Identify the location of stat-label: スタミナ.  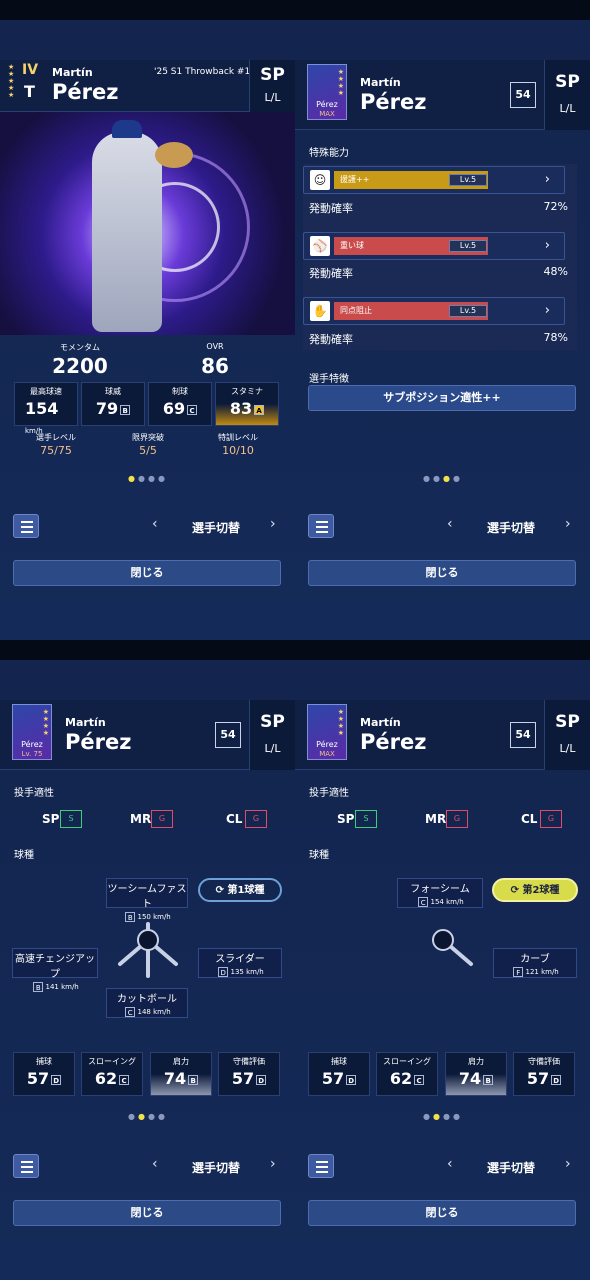
(247, 391).